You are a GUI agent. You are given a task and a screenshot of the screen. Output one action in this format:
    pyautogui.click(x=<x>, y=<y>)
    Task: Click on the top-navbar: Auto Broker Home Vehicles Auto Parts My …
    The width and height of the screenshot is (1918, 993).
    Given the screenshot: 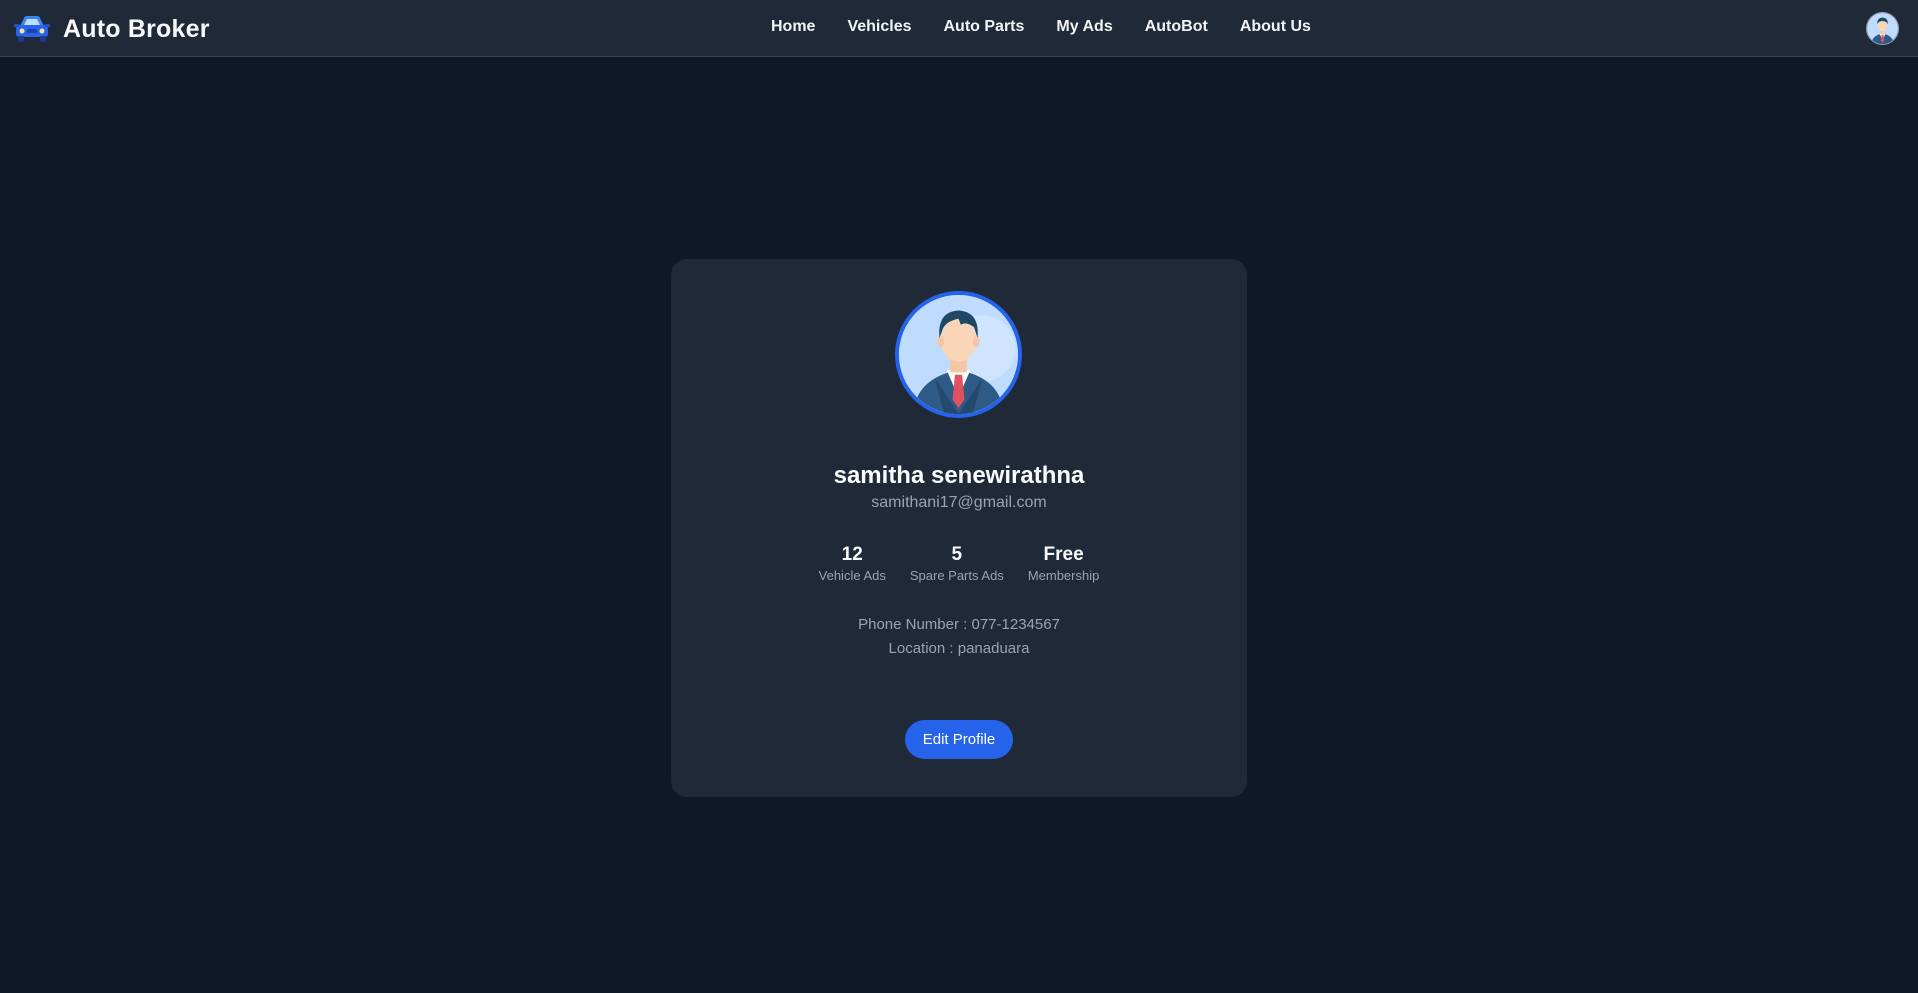 What is the action you would take?
    pyautogui.click(x=959, y=28)
    